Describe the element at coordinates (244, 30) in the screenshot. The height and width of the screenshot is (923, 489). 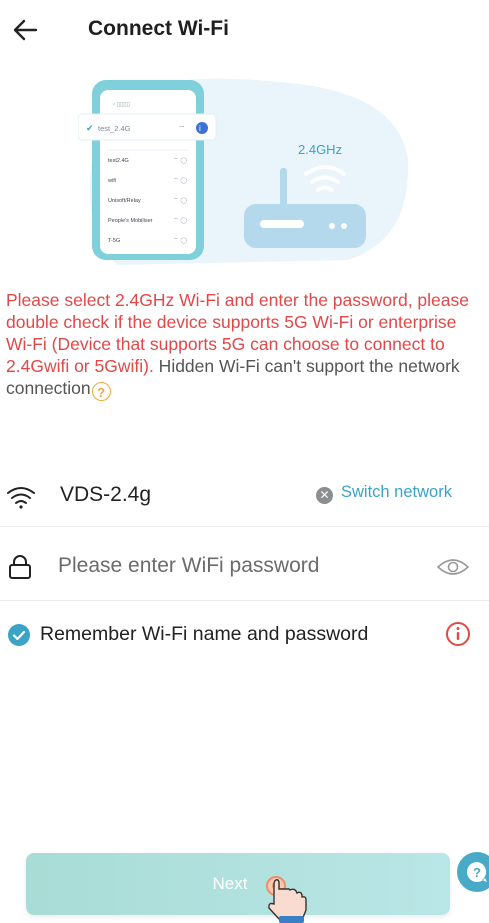
I see `header: Connect Wi-Fi` at that location.